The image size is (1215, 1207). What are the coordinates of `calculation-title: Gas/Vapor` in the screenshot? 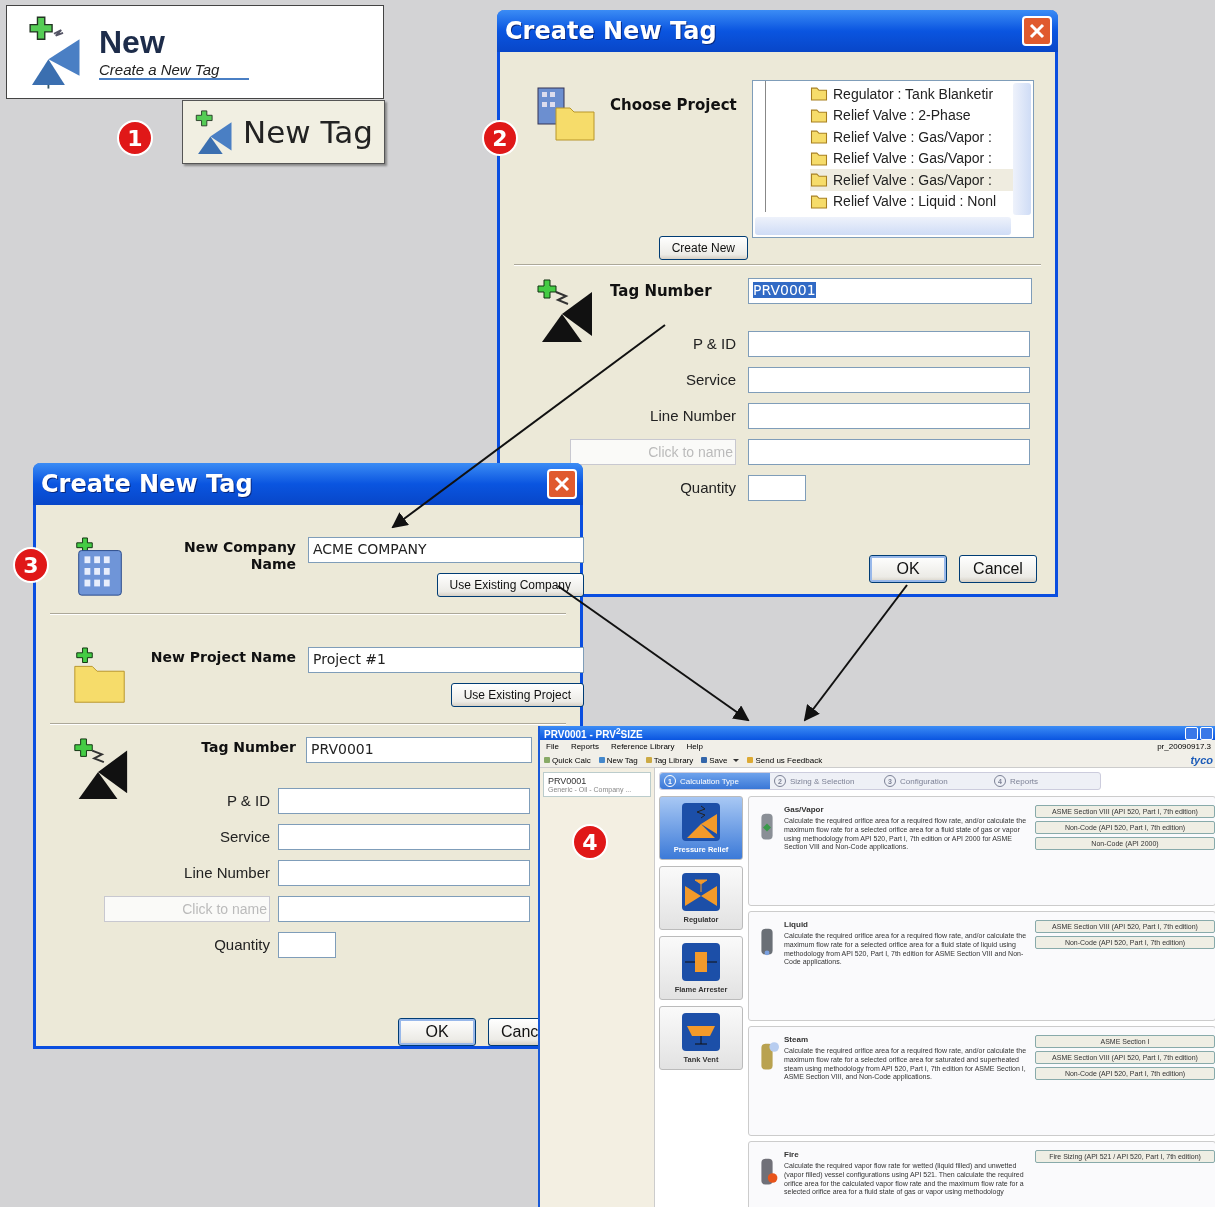 It's located at (804, 809).